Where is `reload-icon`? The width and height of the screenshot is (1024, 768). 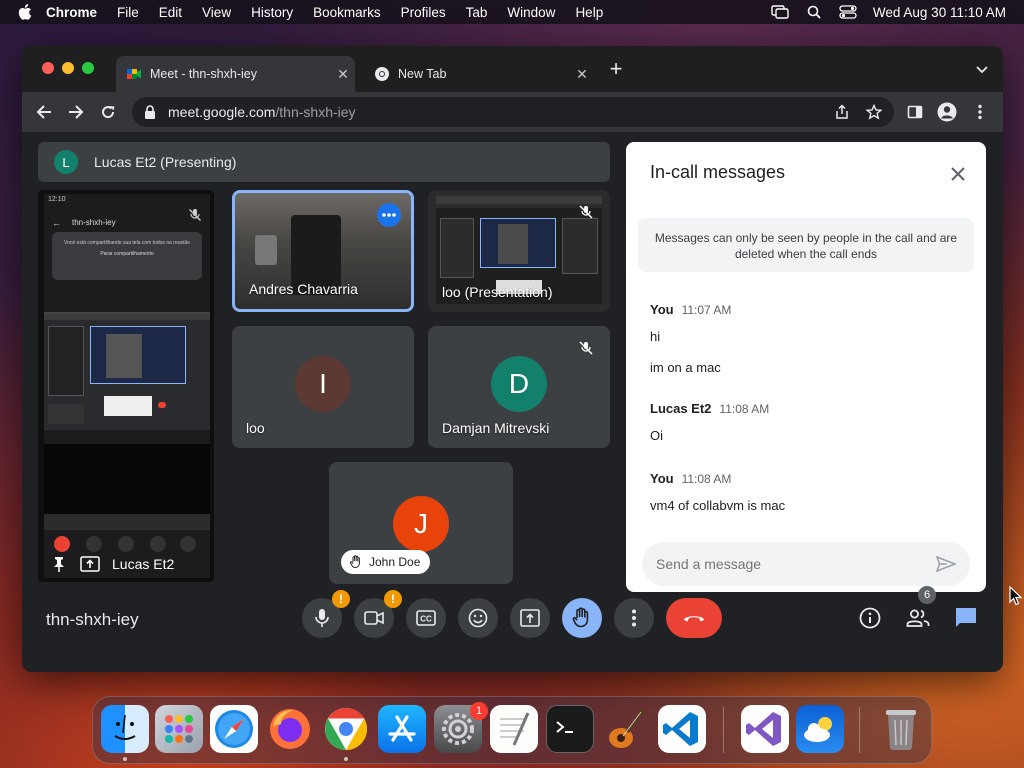
reload-icon is located at coordinates (108, 112).